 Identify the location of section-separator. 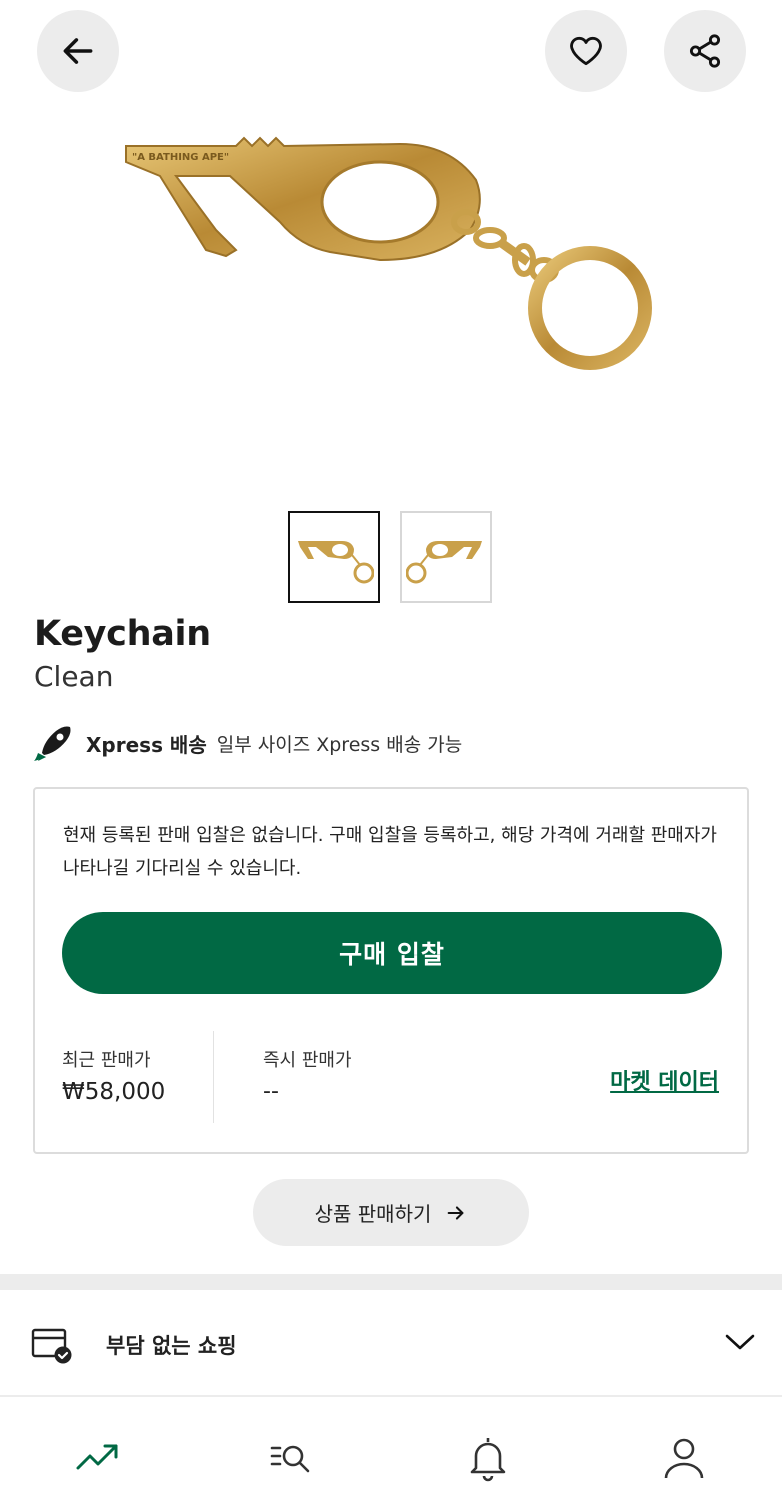
(391, 1282).